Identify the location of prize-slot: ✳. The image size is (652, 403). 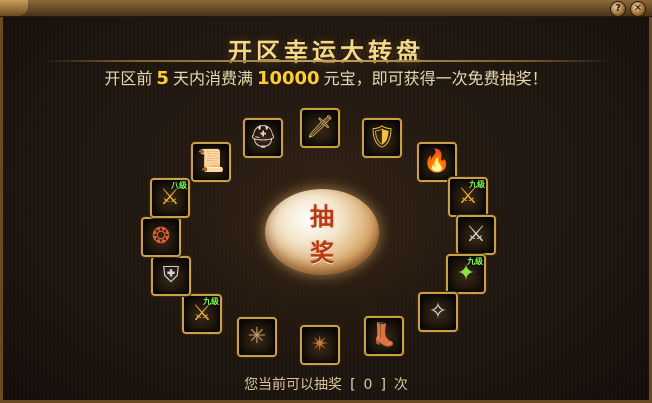
(257, 337).